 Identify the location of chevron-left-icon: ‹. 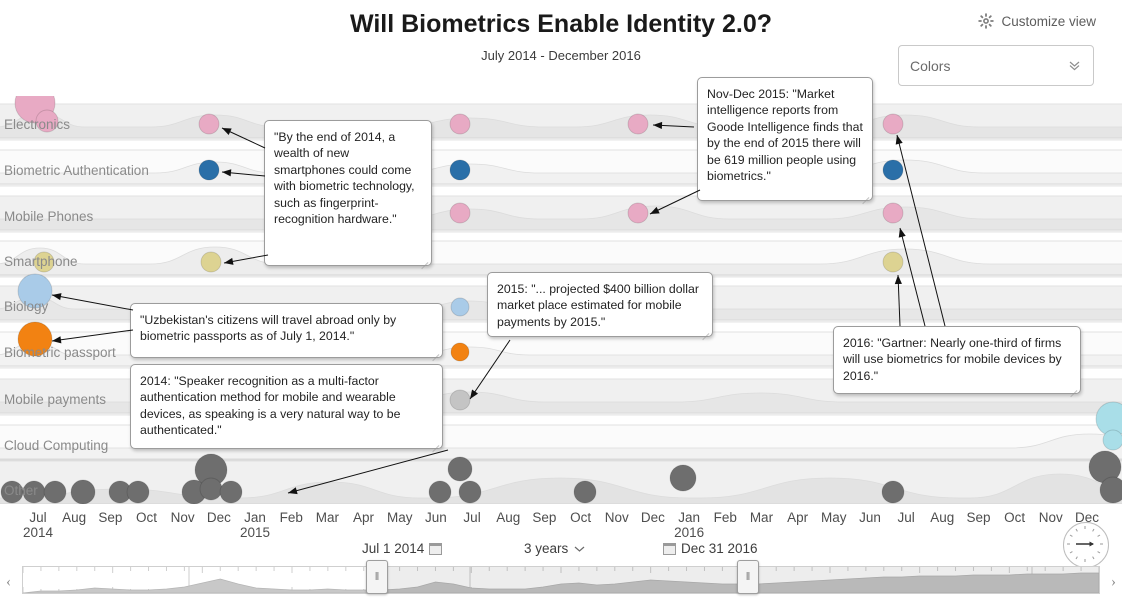
(8, 582).